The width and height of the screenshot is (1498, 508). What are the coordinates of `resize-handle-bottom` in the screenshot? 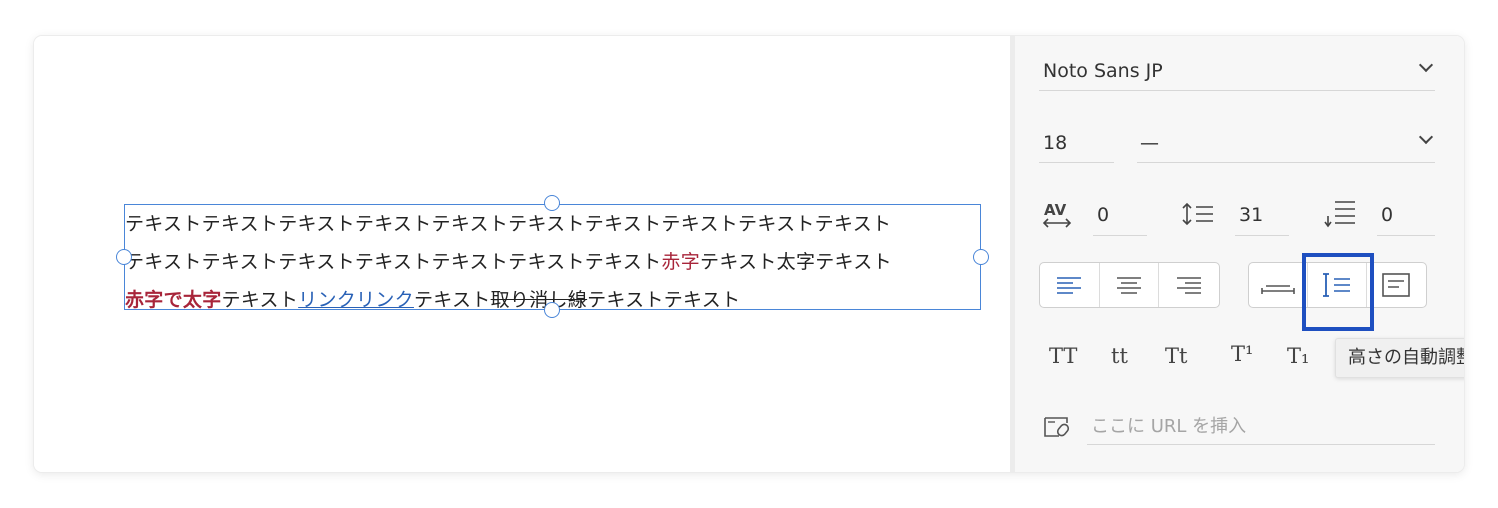 It's located at (552, 310).